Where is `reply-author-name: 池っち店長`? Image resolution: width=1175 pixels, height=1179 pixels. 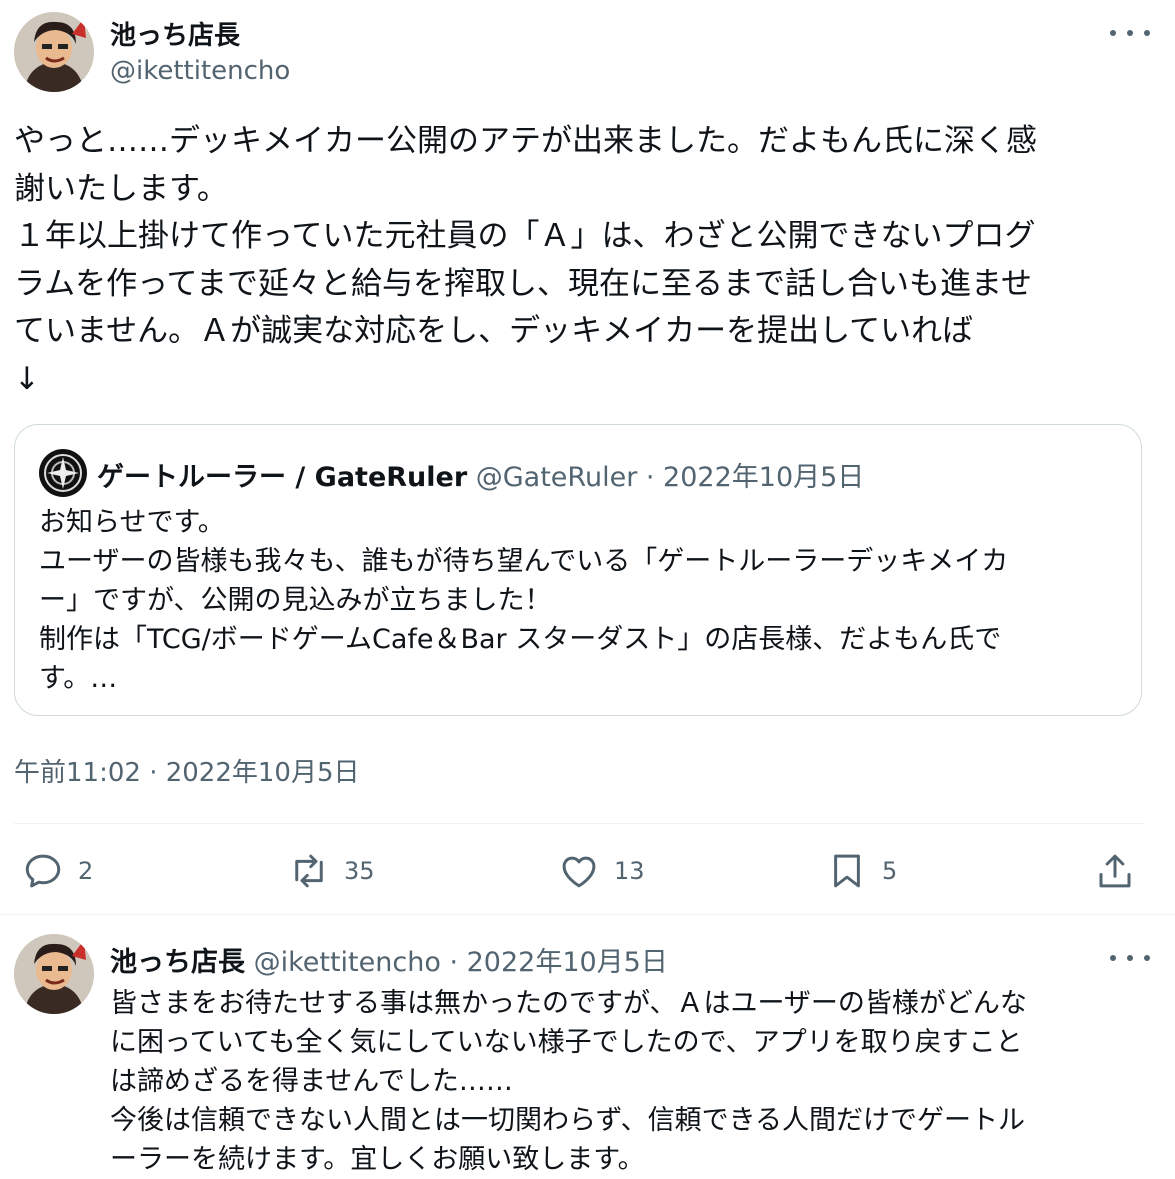 reply-author-name: 池っち店長 is located at coordinates (177, 962).